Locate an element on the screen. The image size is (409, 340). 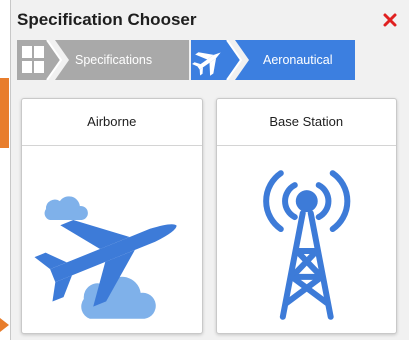
close-button is located at coordinates (390, 20).